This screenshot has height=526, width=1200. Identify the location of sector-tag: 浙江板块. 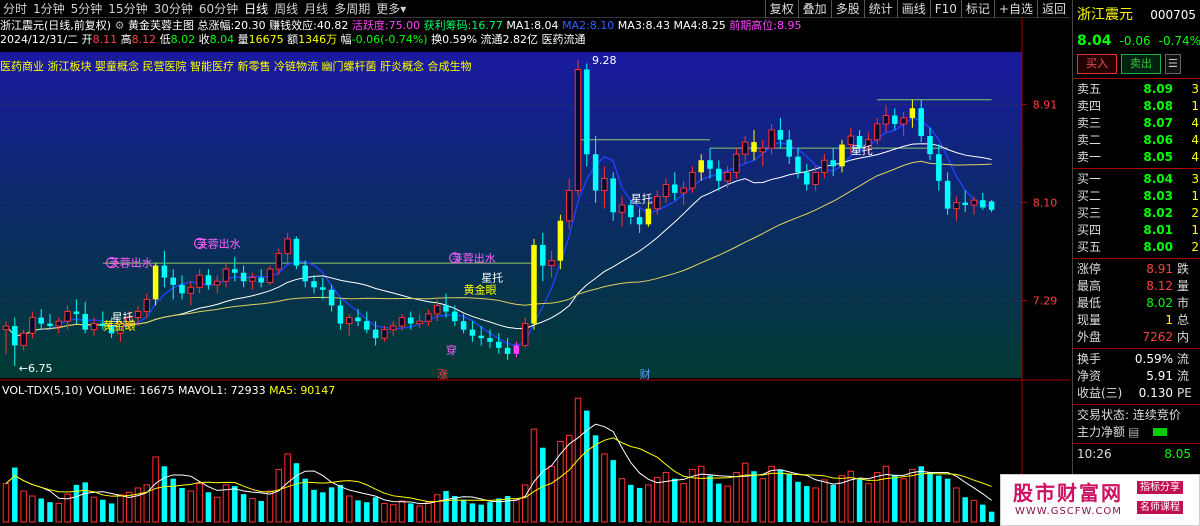
(71, 66).